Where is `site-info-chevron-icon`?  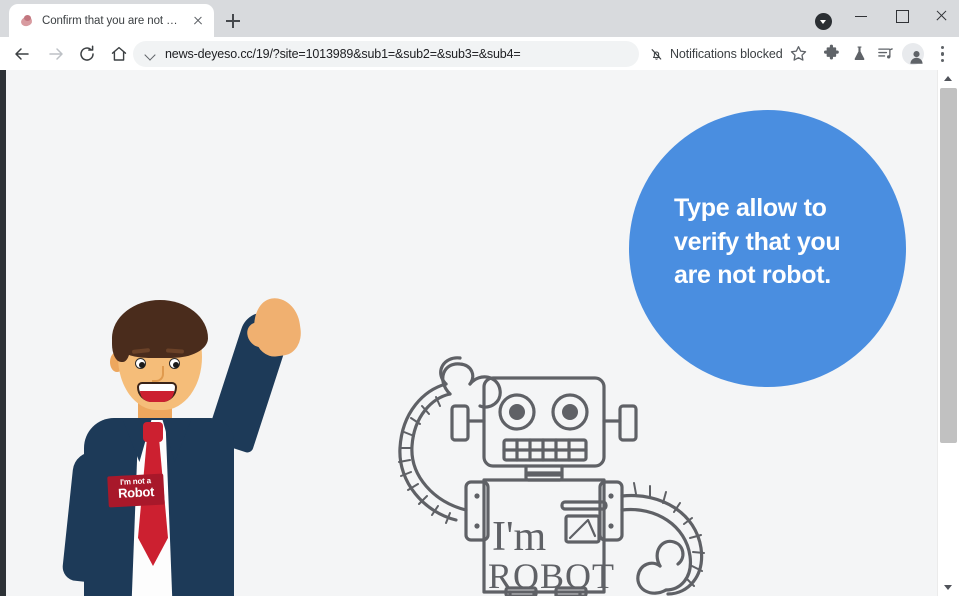
site-info-chevron-icon is located at coordinates (150, 54).